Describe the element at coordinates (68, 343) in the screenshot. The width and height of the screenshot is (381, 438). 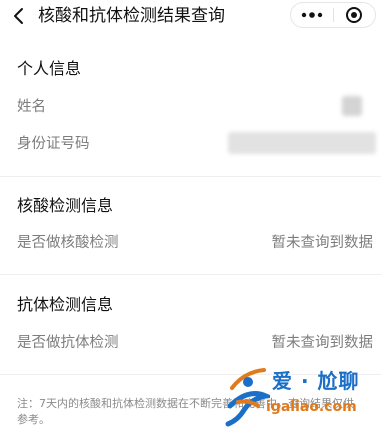
I see `antibody-question-label: 是否做抗体检测` at that location.